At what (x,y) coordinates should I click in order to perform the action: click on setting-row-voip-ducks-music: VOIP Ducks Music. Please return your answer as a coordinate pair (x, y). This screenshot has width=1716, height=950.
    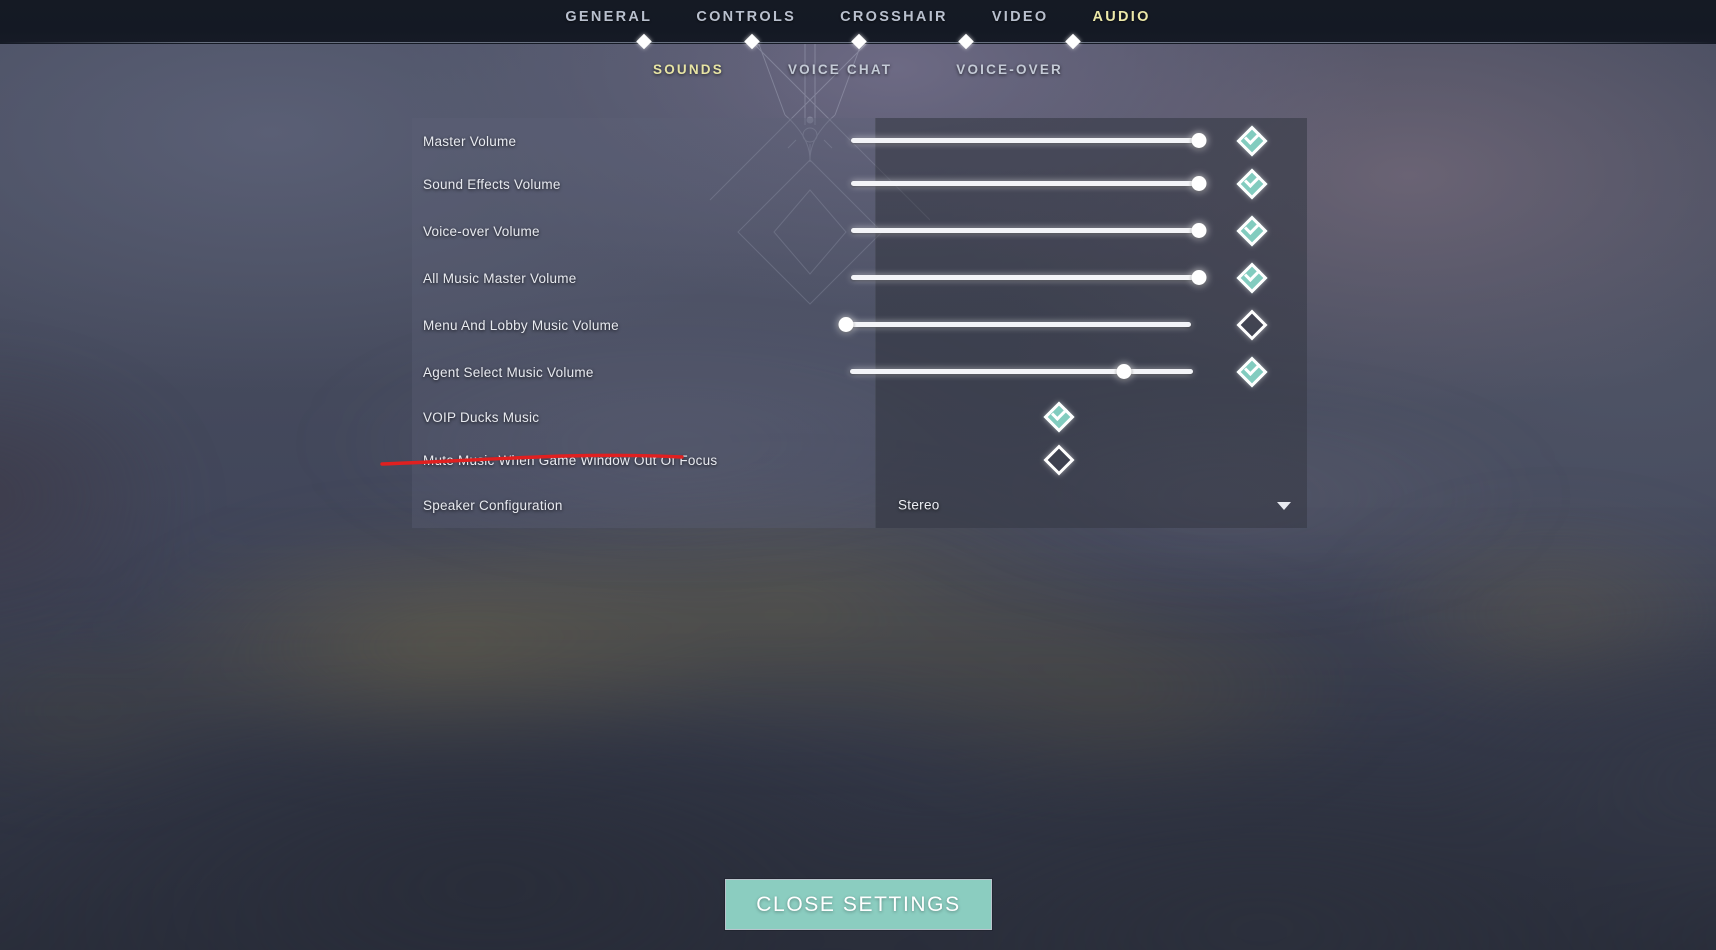
    Looking at the image, I should click on (859, 417).